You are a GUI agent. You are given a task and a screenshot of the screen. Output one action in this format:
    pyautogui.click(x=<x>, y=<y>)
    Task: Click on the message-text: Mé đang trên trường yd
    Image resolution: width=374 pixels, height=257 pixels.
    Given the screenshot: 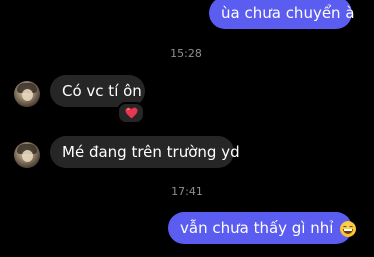 What is the action you would take?
    pyautogui.click(x=151, y=152)
    